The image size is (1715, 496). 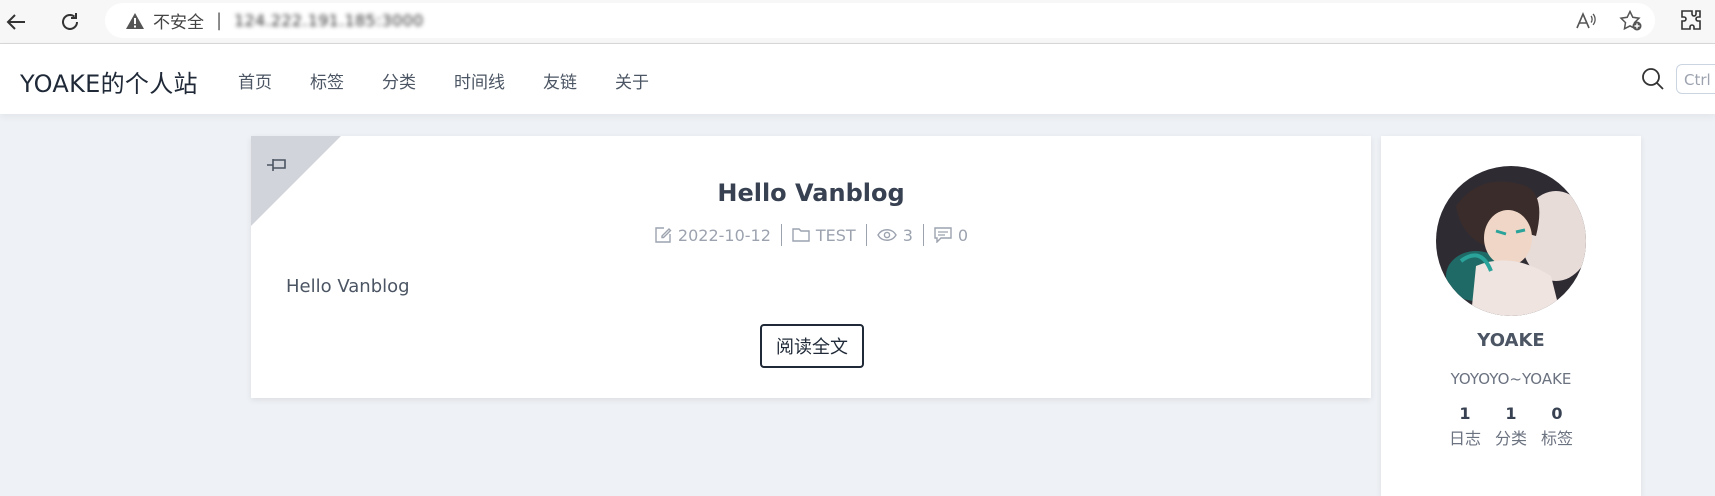 I want to click on post-comments: 0, so click(x=951, y=235).